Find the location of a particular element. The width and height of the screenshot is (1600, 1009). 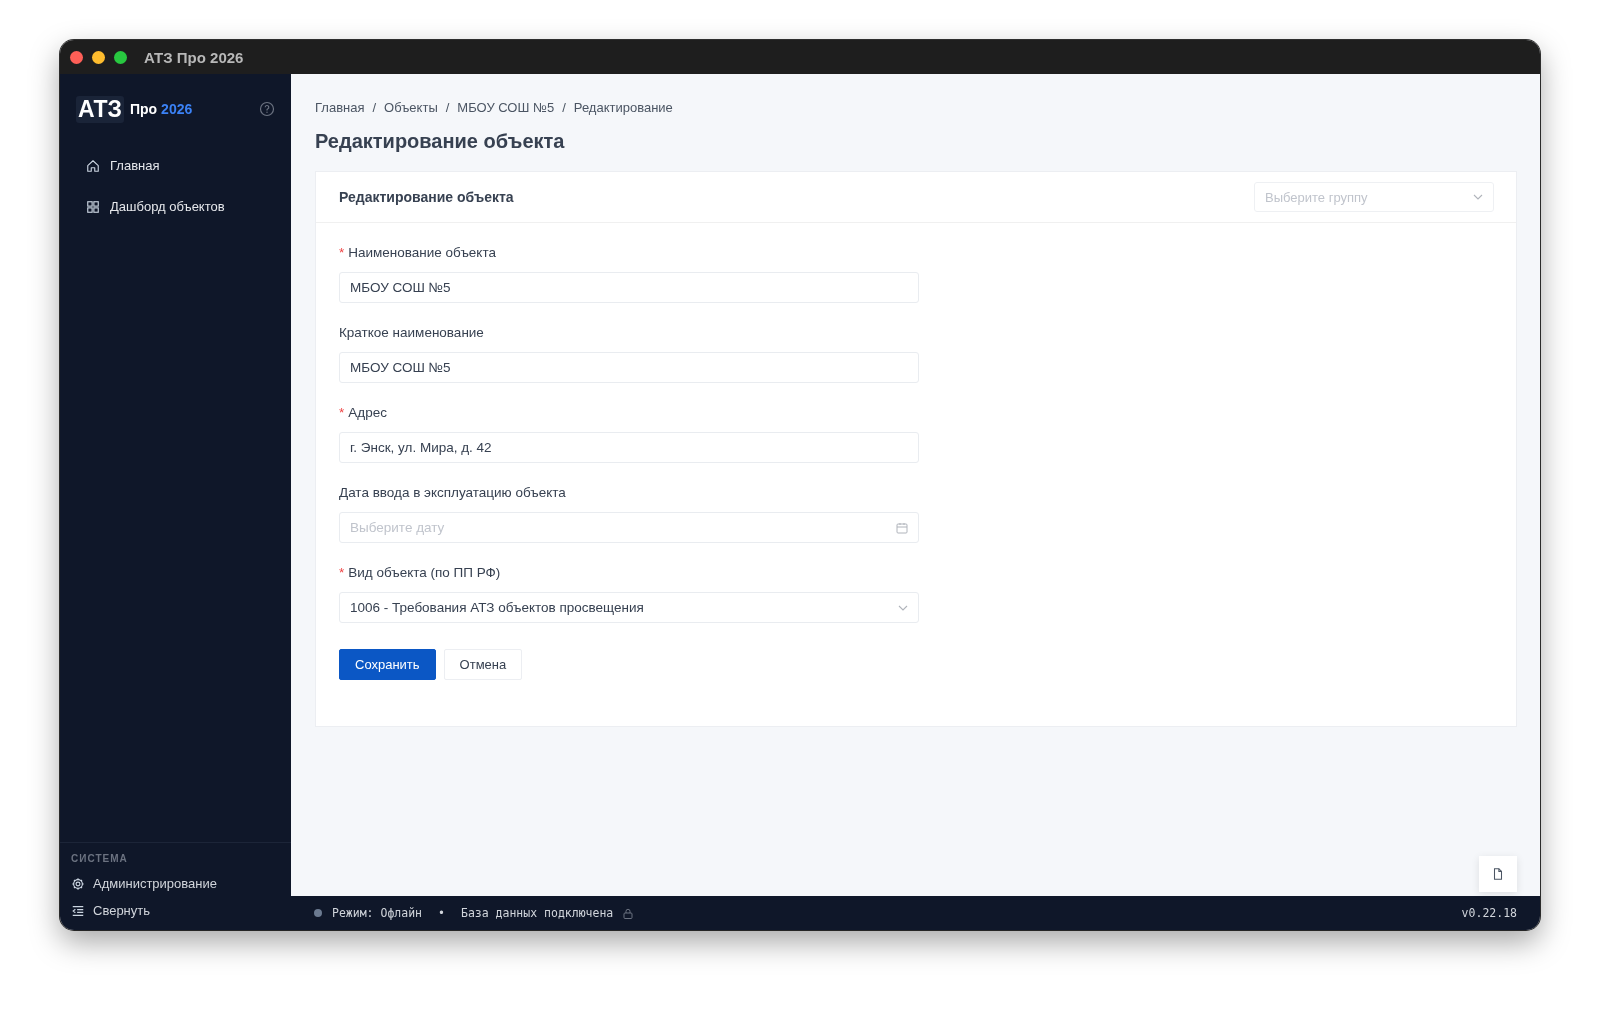

field-label: Дата ввода в эксплуатацию объекта is located at coordinates (452, 492).